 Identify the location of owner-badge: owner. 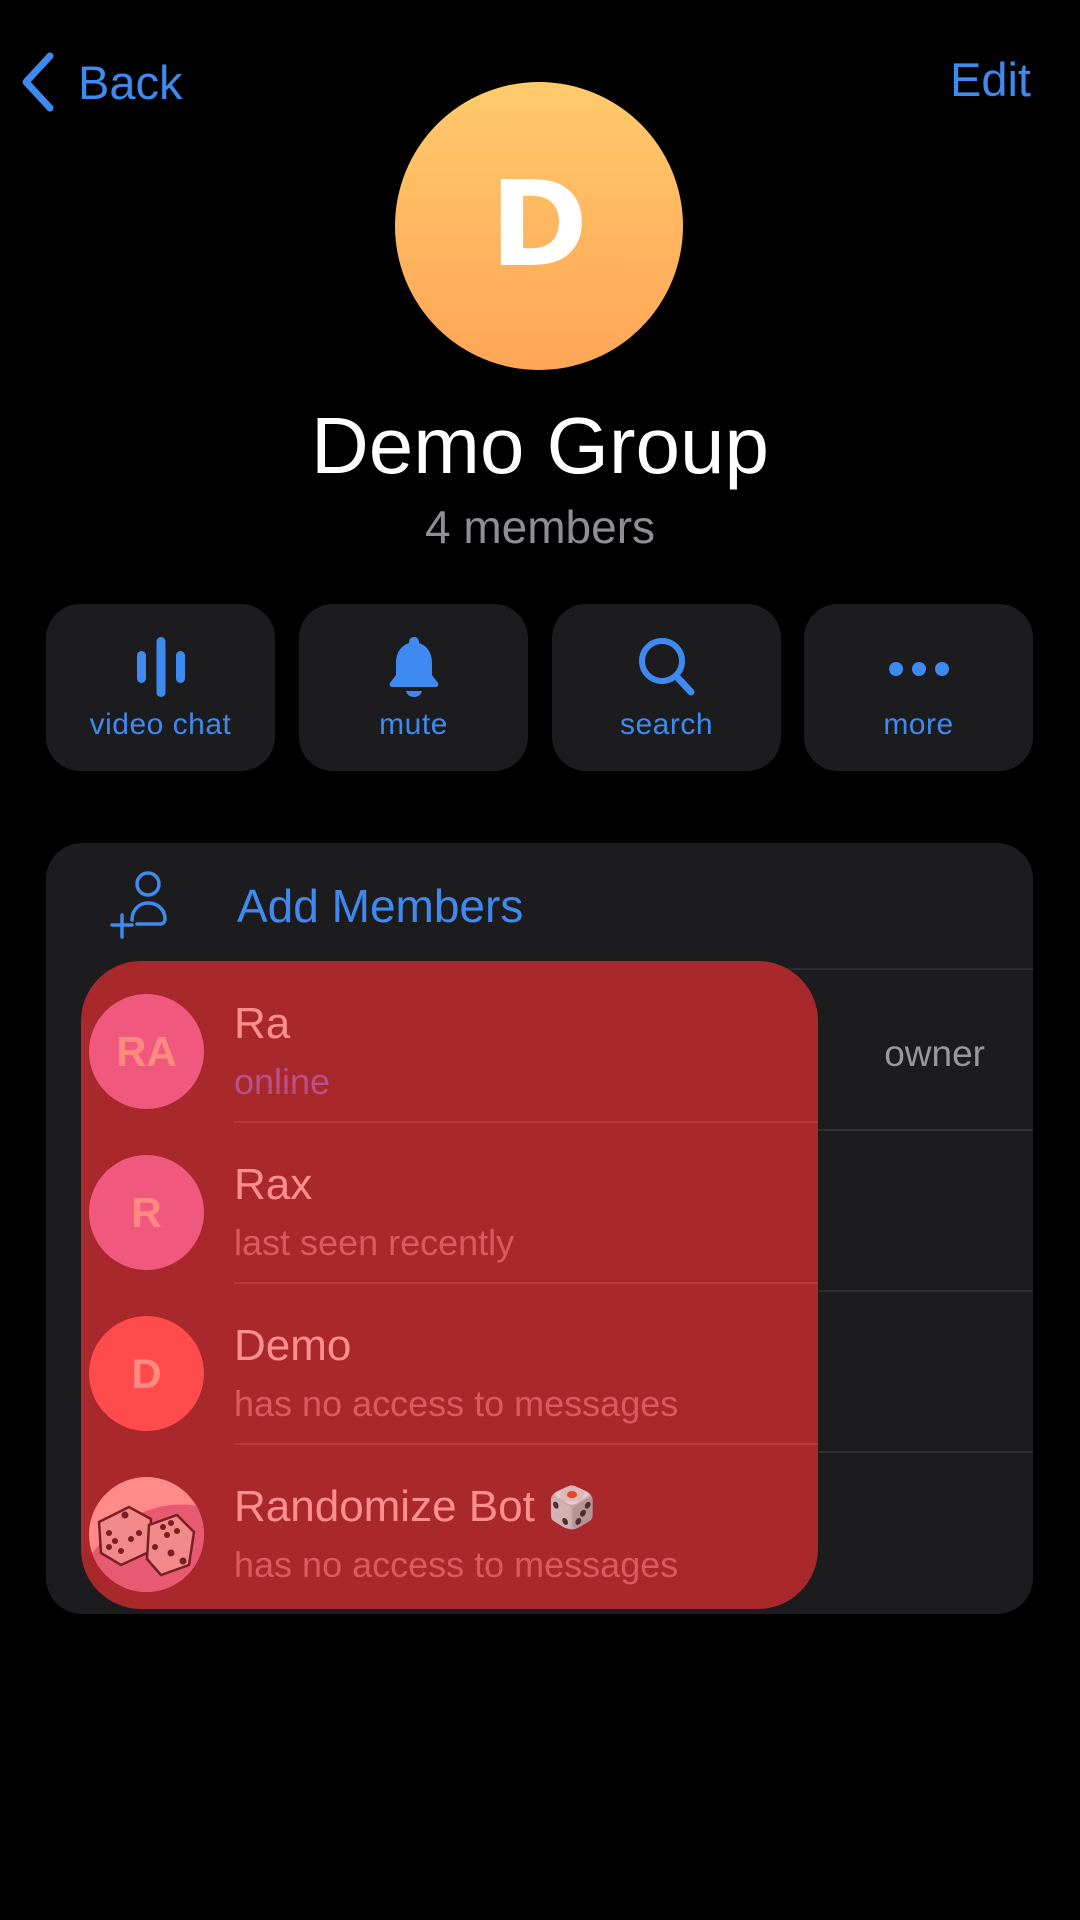
(934, 1053).